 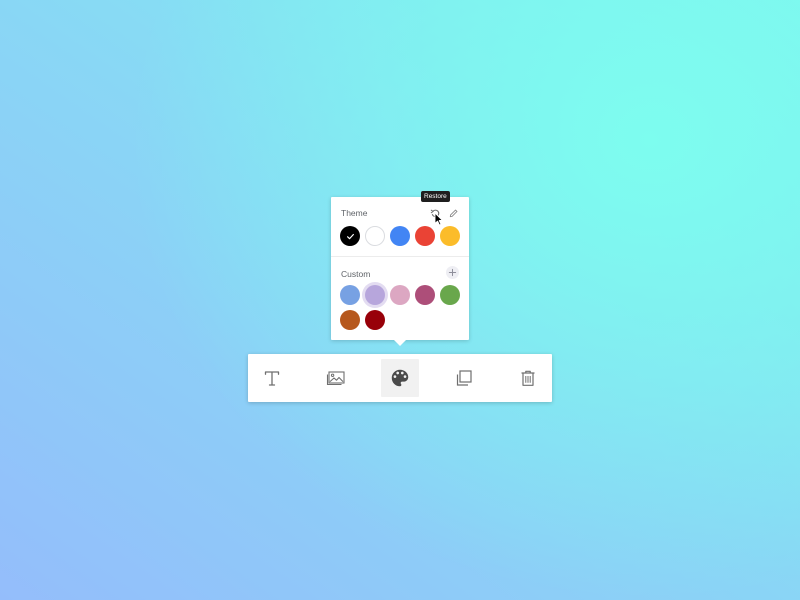 What do you see at coordinates (435, 196) in the screenshot?
I see `restore-tooltip: Restore` at bounding box center [435, 196].